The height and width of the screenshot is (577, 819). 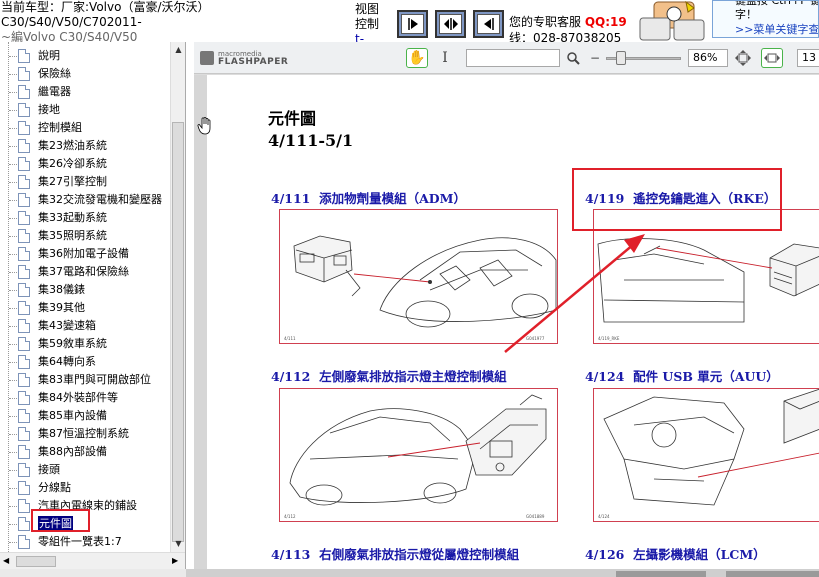 I want to click on tree-item: 集59敘車系統, so click(x=85, y=344).